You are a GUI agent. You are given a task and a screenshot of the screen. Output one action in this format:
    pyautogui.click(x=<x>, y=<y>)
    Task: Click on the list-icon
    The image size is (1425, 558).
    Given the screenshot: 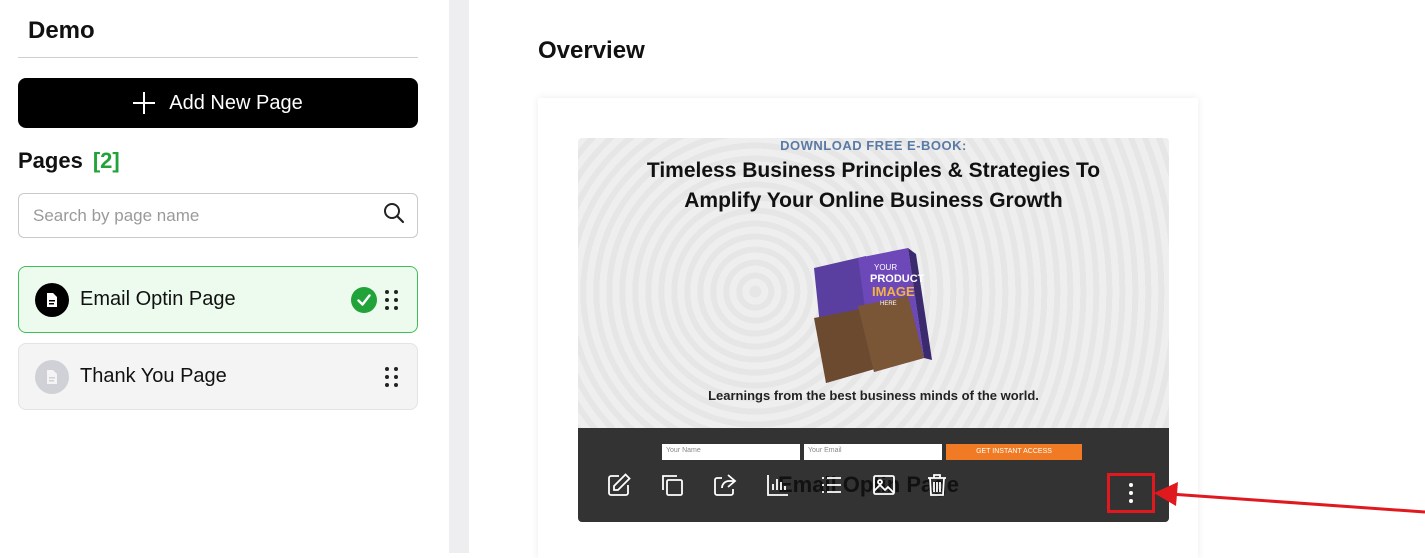 What is the action you would take?
    pyautogui.click(x=831, y=485)
    